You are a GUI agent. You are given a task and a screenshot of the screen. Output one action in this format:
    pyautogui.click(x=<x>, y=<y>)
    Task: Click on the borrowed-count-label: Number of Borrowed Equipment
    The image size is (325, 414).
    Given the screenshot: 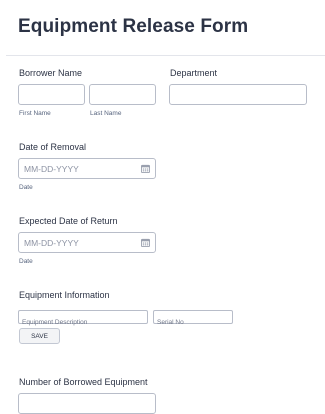 What is the action you would take?
    pyautogui.click(x=83, y=382)
    